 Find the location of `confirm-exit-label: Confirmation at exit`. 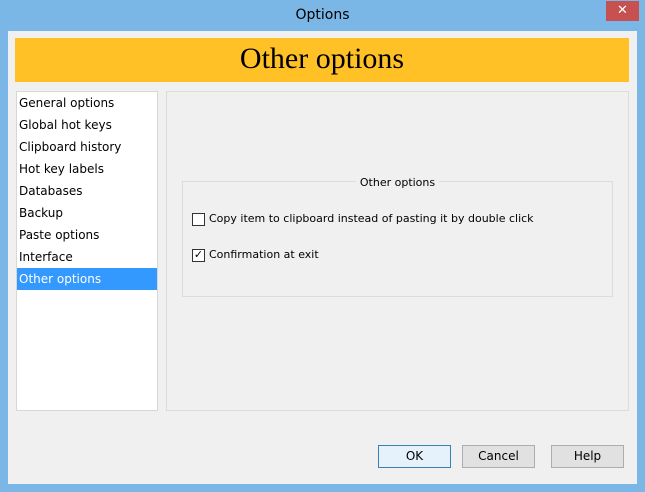

confirm-exit-label: Confirmation at exit is located at coordinates (264, 254).